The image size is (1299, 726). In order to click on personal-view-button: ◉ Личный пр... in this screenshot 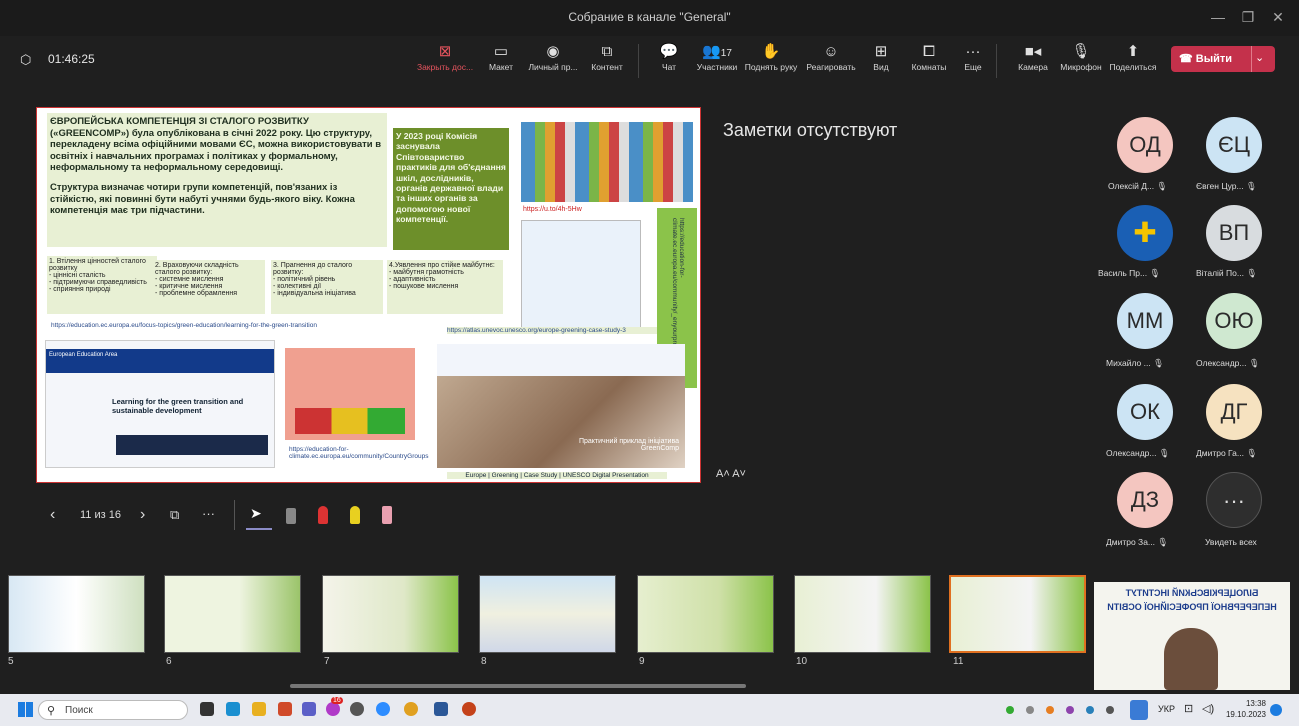, I will do `click(553, 62)`.